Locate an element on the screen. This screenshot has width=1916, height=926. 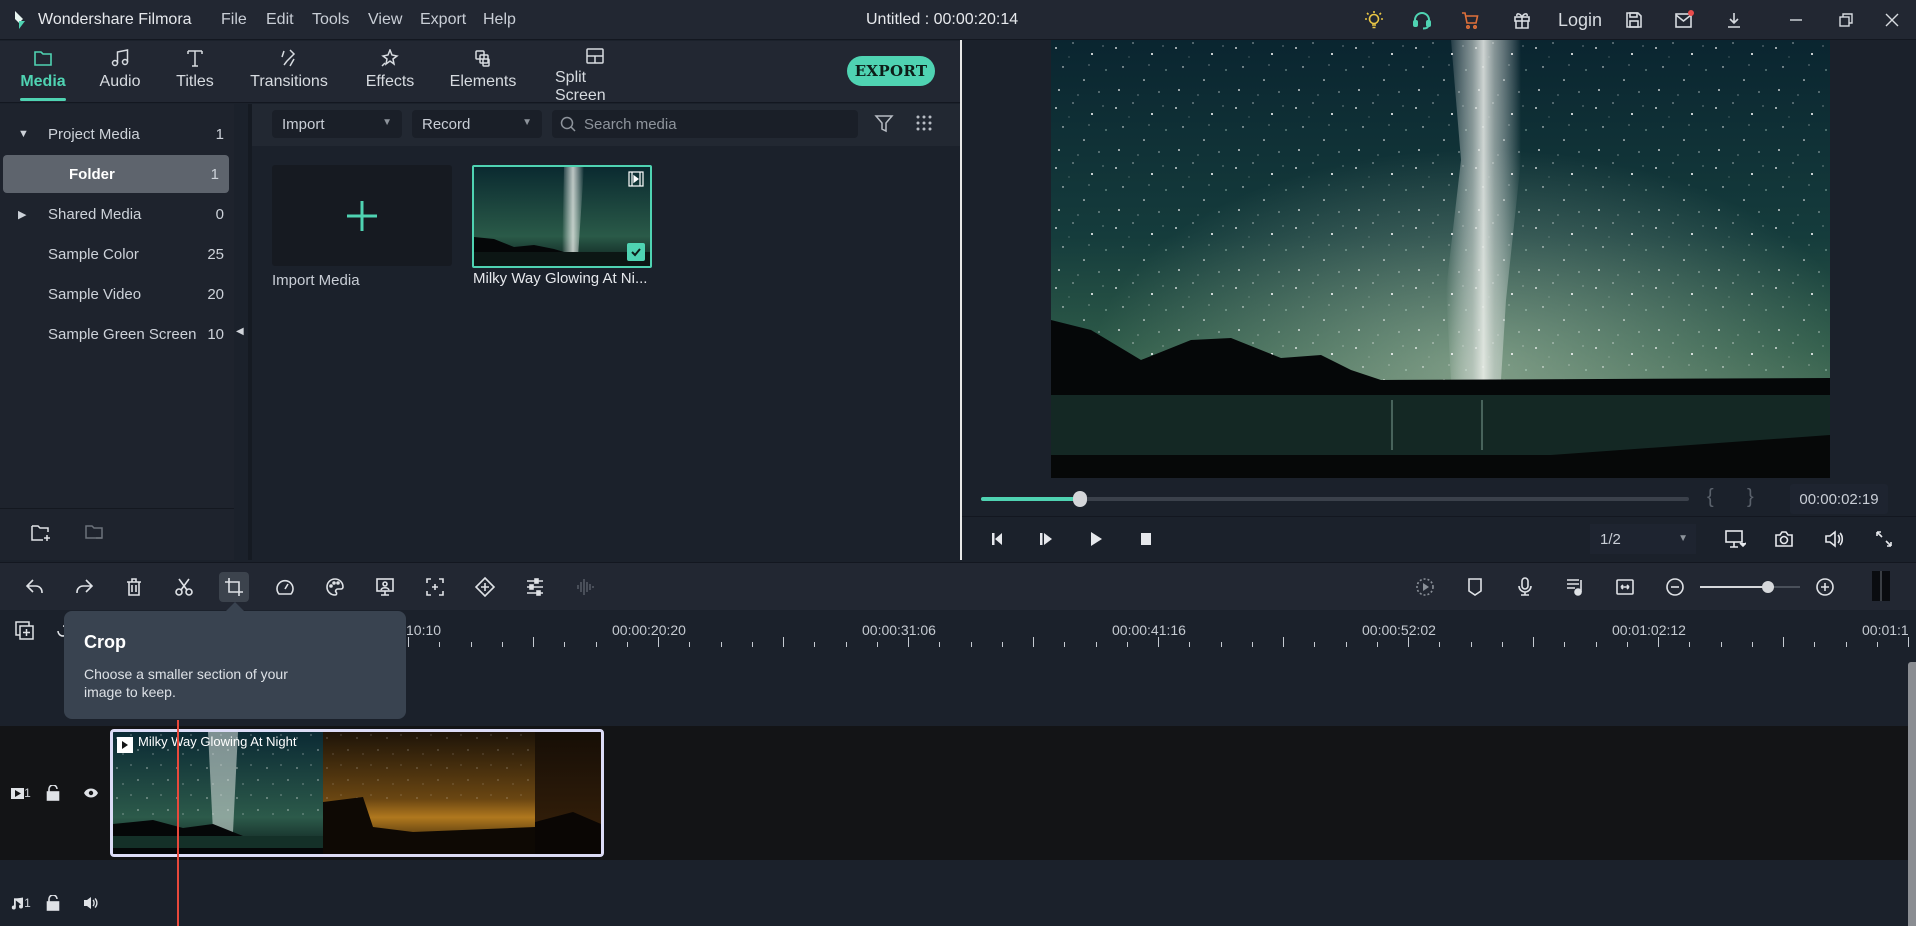
lightbulb-icon is located at coordinates (1374, 20).